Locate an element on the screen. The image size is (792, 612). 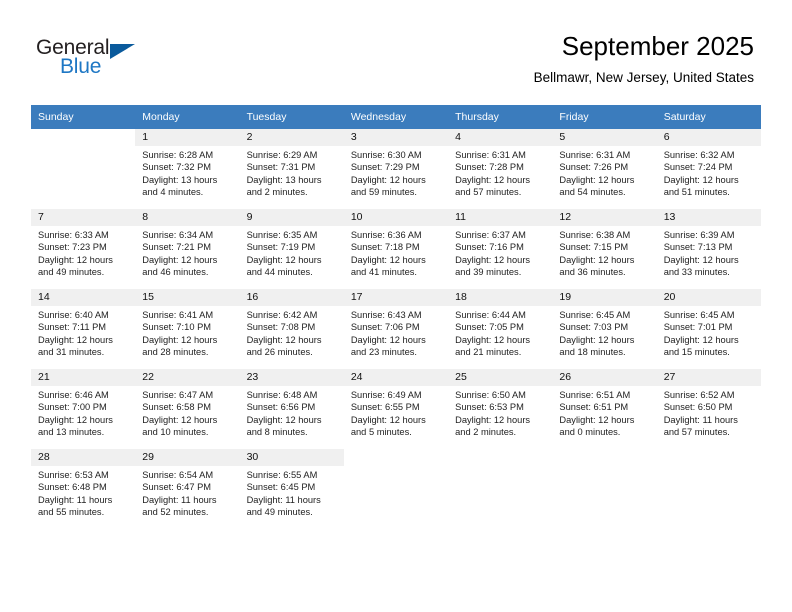
day-cell-inner is located at coordinates (709, 488).